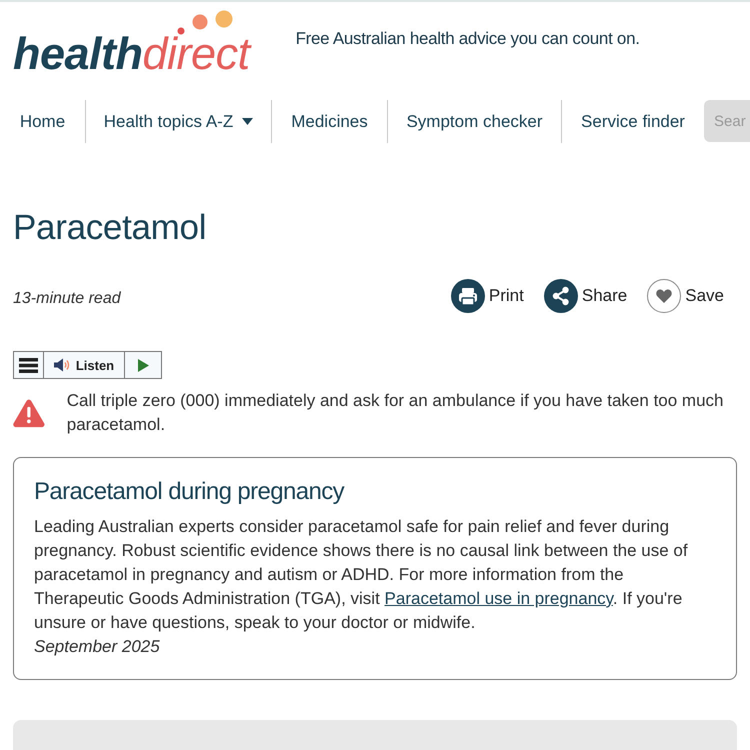 The height and width of the screenshot is (750, 750). Describe the element at coordinates (329, 121) in the screenshot. I see `nav-link: Medicines` at that location.